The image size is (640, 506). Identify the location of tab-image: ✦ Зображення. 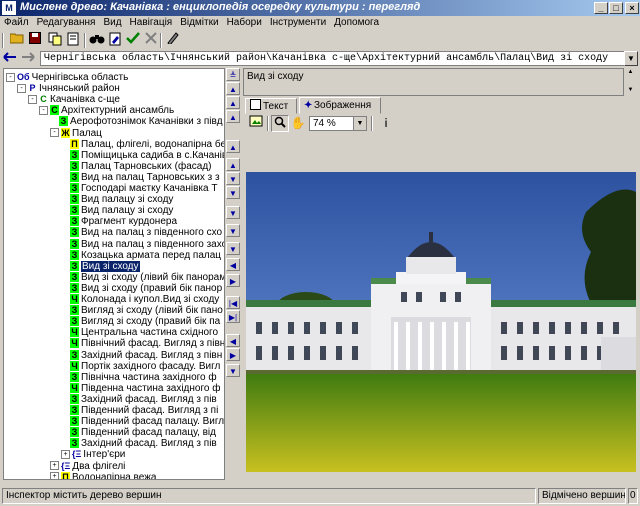
(340, 105).